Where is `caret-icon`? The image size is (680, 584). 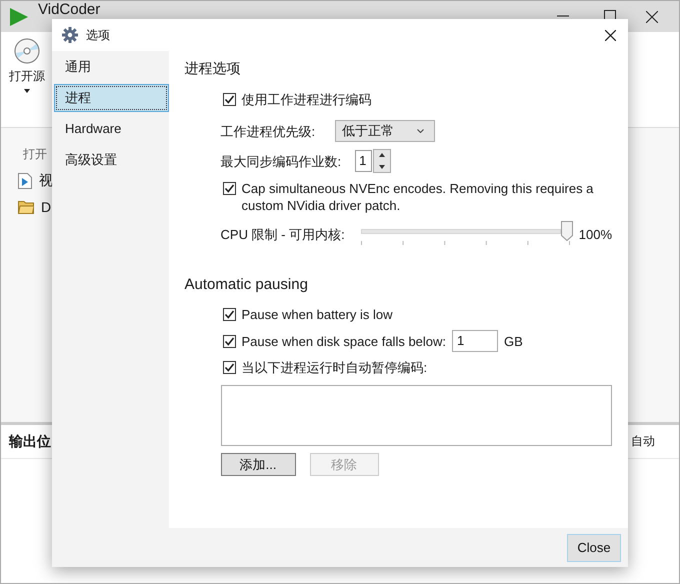 caret-icon is located at coordinates (27, 91).